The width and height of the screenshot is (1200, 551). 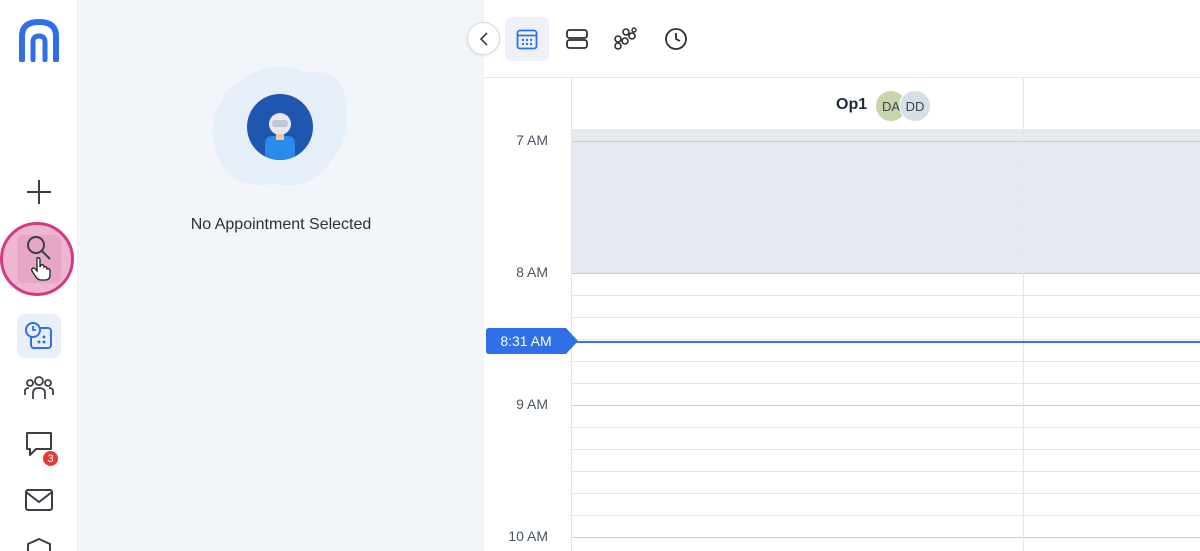 What do you see at coordinates (532, 140) in the screenshot?
I see `time-label-7am: 7 AM` at bounding box center [532, 140].